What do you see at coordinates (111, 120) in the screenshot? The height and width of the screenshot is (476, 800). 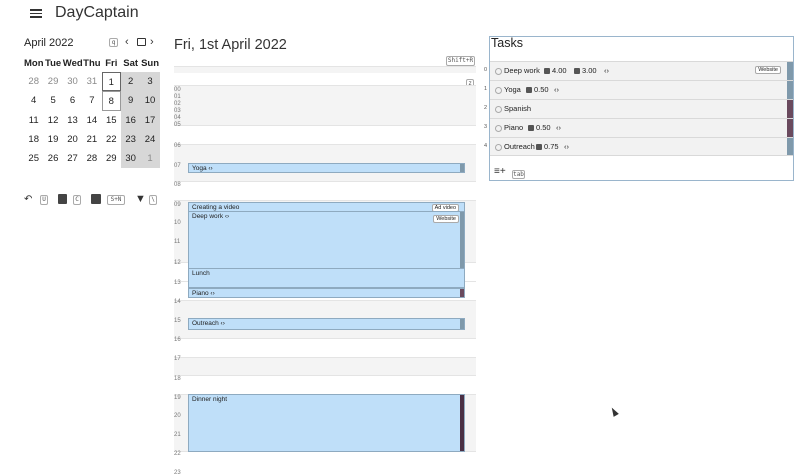 I see `calendar-day: 15` at bounding box center [111, 120].